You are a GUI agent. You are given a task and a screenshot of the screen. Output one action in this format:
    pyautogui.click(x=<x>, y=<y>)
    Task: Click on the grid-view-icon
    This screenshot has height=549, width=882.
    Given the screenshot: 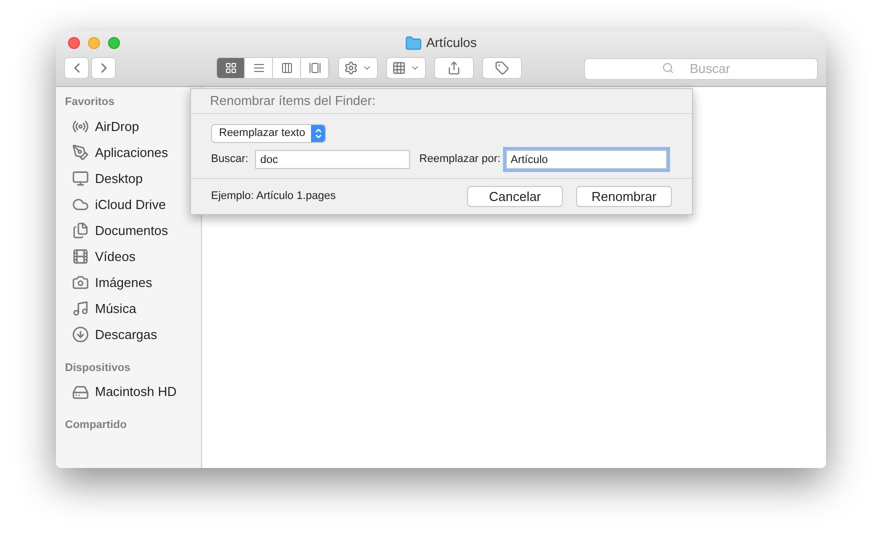 What is the action you would take?
    pyautogui.click(x=230, y=68)
    